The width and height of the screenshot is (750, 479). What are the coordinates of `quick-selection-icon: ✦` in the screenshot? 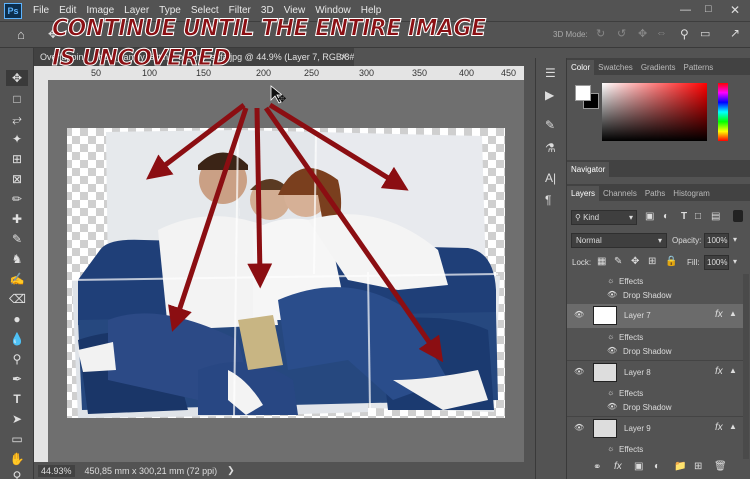 It's located at (17, 139).